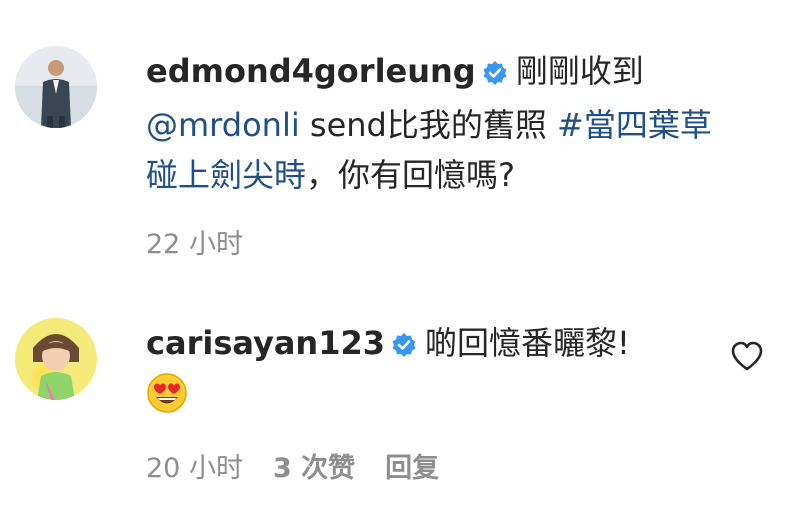  What do you see at coordinates (428, 125) in the screenshot?
I see `comment-text: send比我的舊照` at bounding box center [428, 125].